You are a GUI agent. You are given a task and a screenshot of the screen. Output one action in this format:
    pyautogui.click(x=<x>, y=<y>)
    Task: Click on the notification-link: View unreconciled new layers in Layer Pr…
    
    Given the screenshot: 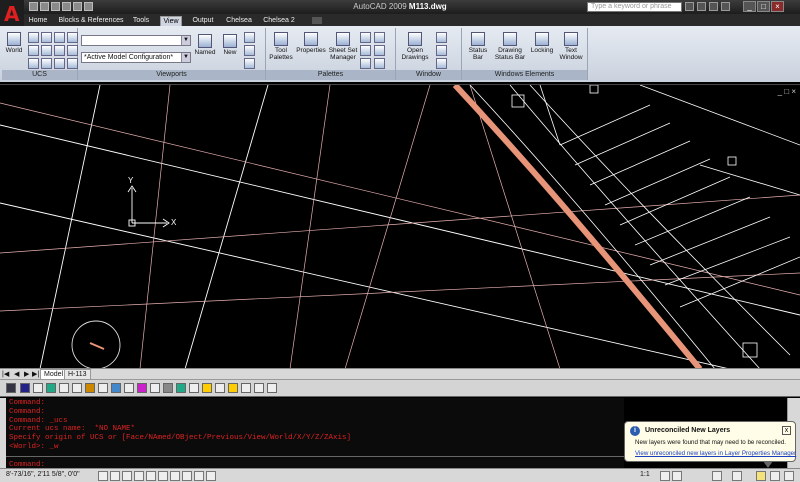 What is the action you would take?
    pyautogui.click(x=715, y=453)
    